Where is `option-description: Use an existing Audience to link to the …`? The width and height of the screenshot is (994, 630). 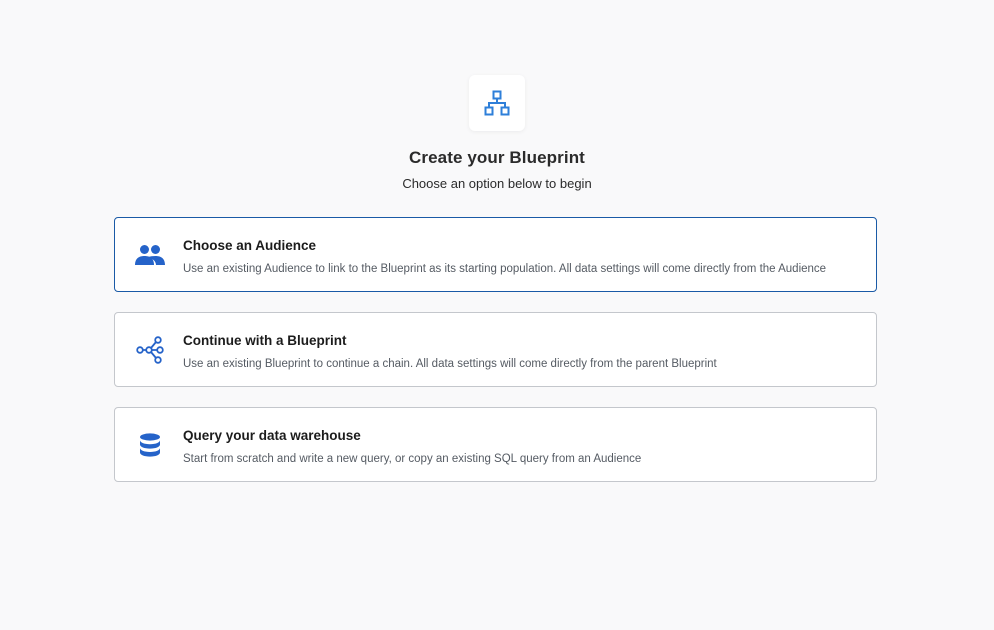
option-description: Use an existing Audience to link to the … is located at coordinates (505, 269).